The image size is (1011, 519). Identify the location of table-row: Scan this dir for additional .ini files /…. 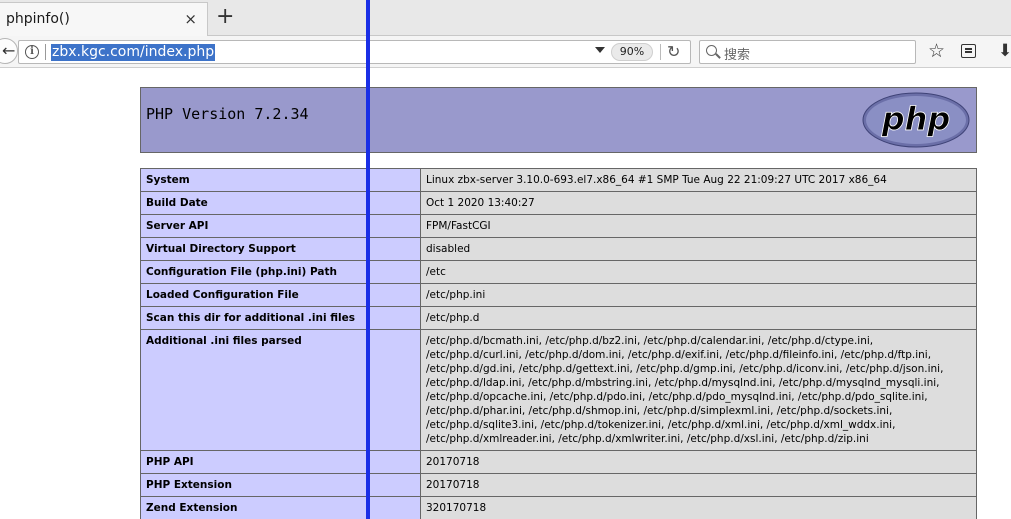
(558, 318).